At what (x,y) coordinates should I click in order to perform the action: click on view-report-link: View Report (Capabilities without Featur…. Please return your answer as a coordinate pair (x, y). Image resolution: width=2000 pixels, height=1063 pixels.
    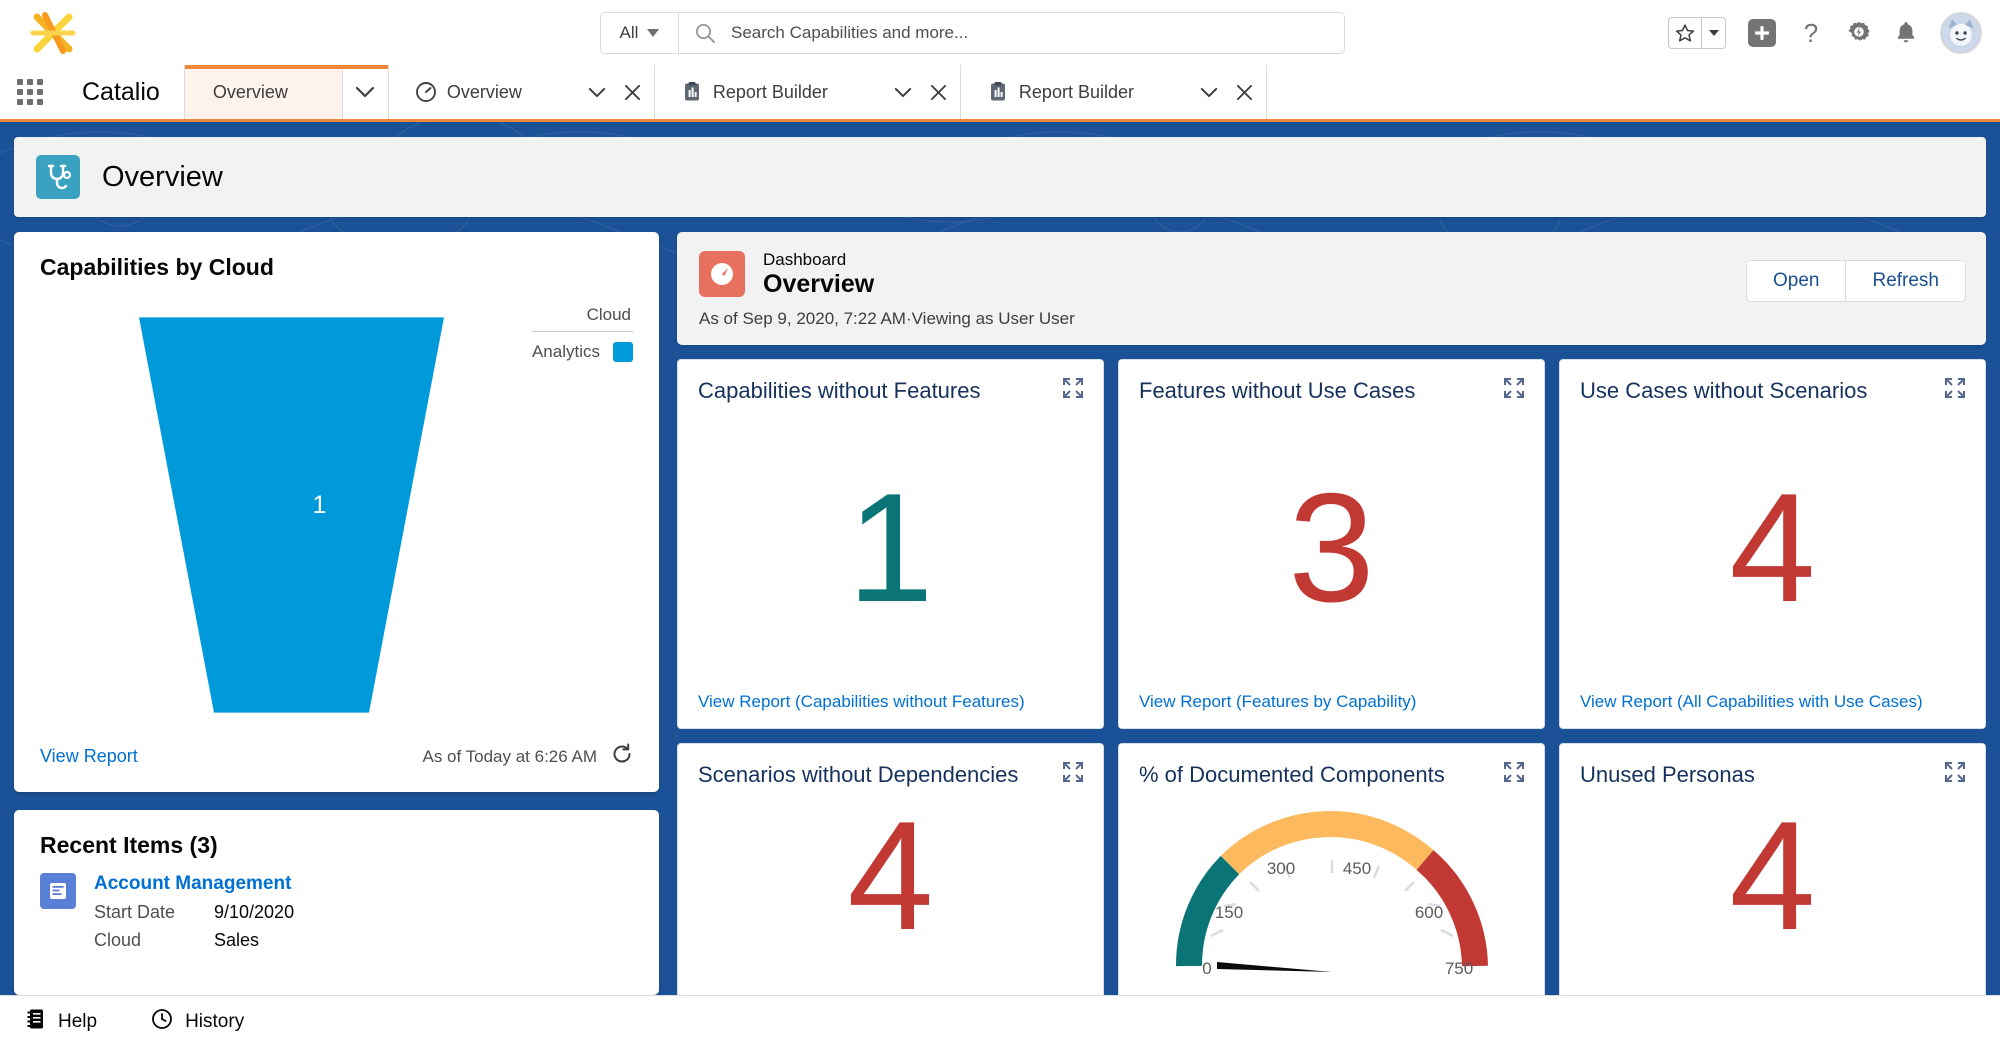
    Looking at the image, I should click on (861, 701).